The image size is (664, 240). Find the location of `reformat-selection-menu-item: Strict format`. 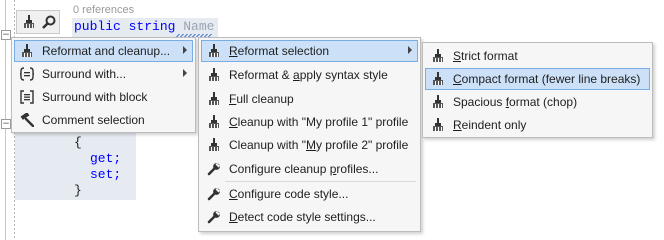

reformat-selection-menu-item: Strict format is located at coordinates (537, 56).